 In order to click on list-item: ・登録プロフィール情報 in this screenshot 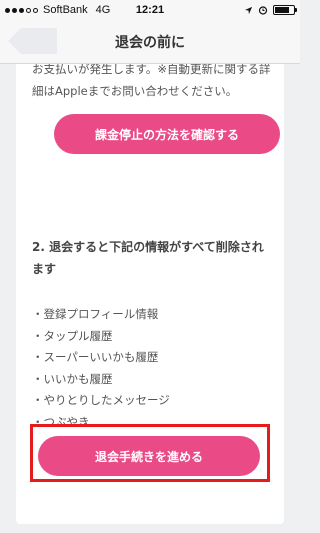, I will do `click(95, 314)`.